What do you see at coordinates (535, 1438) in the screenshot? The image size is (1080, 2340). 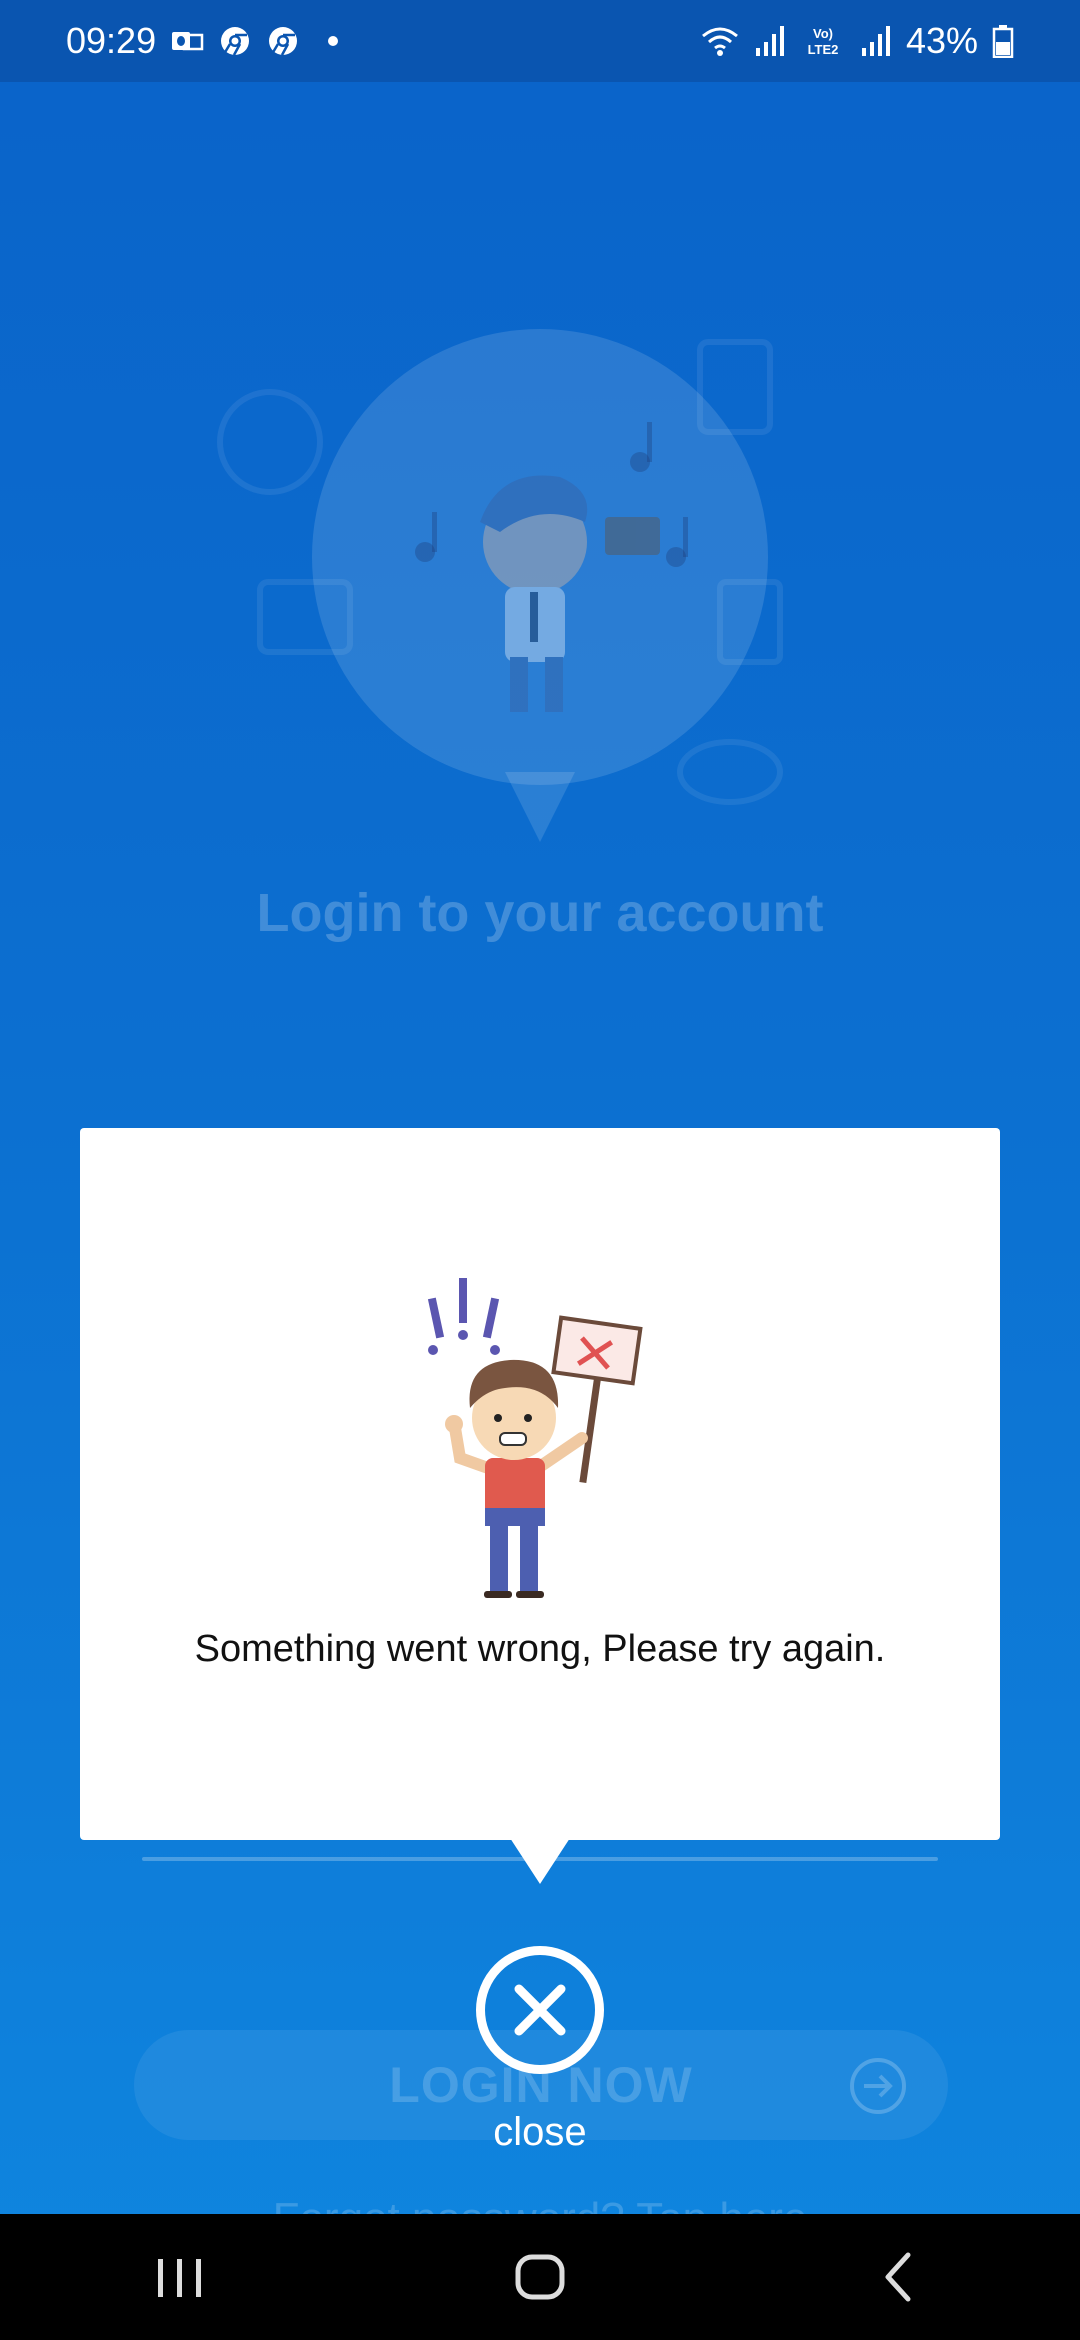 I see `error-character-illustration` at bounding box center [535, 1438].